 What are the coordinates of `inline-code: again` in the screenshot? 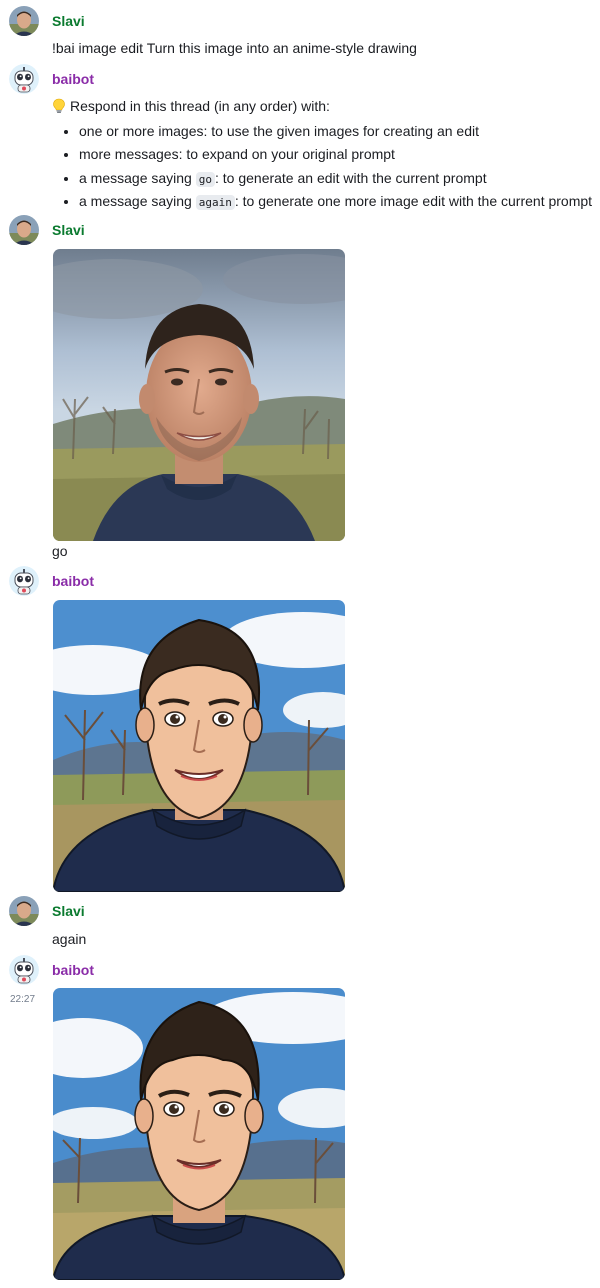 It's located at (215, 202).